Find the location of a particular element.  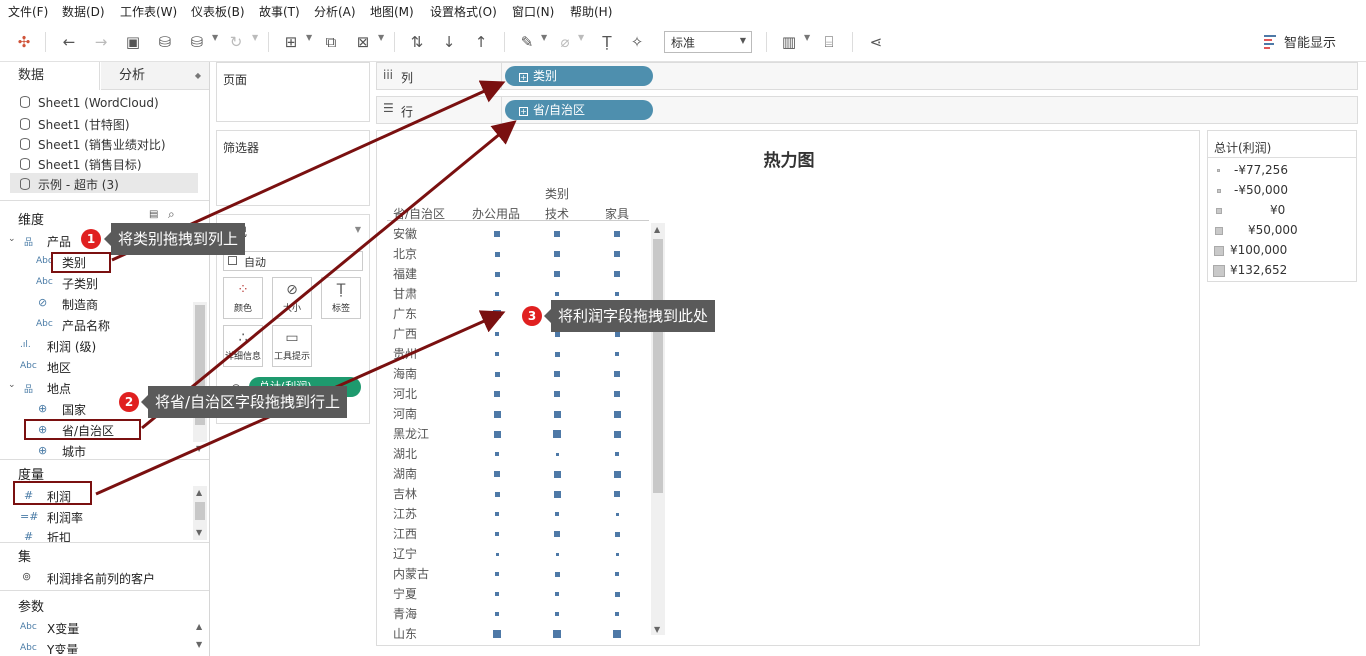

row-label: 河南 is located at coordinates (405, 413).